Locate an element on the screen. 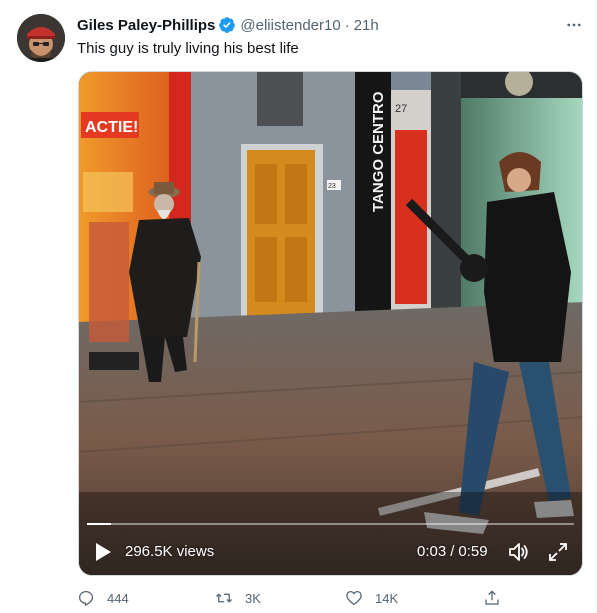 This screenshot has height=613, width=597. like-count: 14K is located at coordinates (387, 598).